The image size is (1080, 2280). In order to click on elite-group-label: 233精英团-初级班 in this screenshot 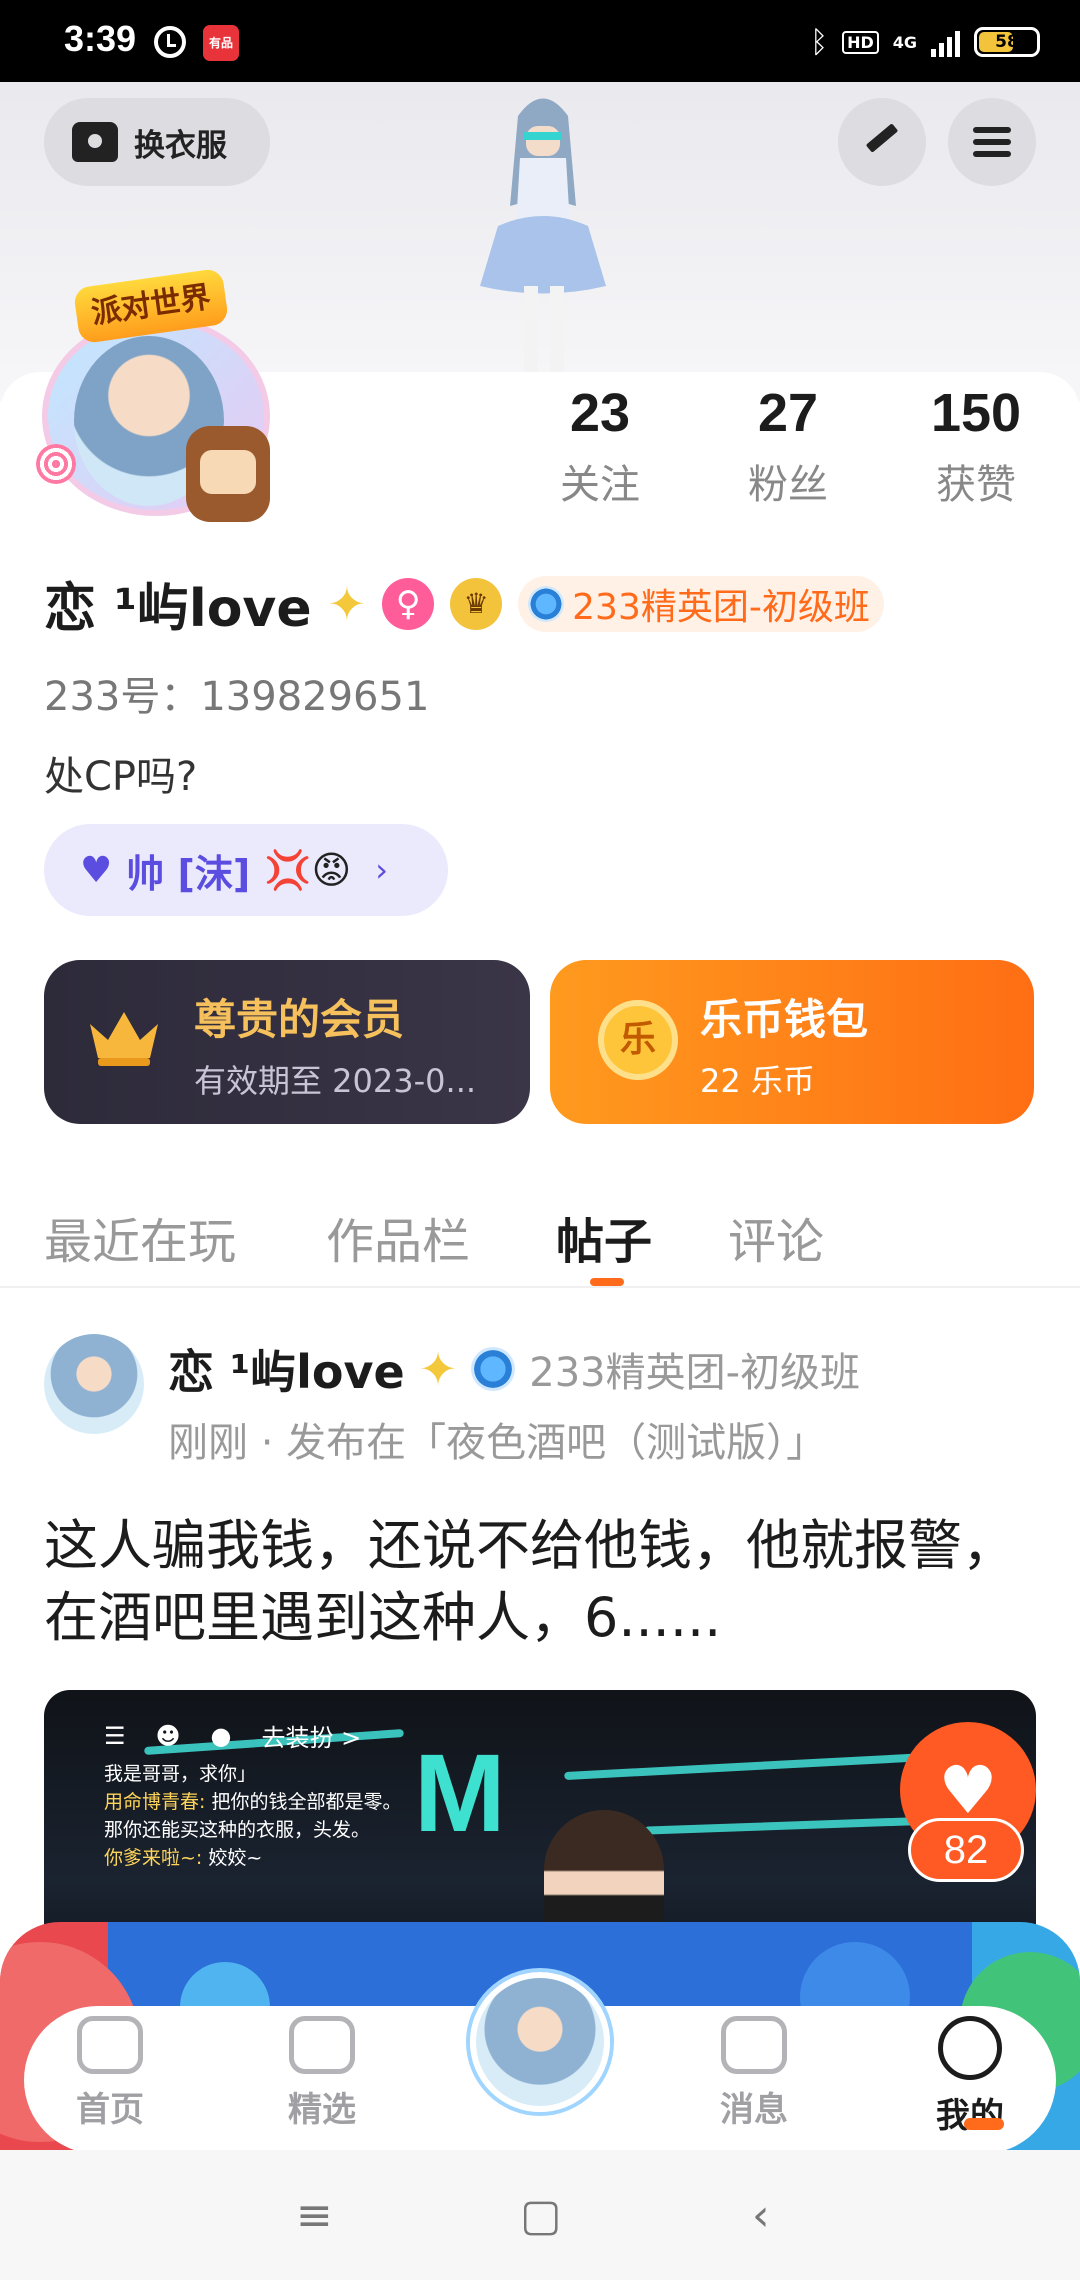, I will do `click(721, 607)`.